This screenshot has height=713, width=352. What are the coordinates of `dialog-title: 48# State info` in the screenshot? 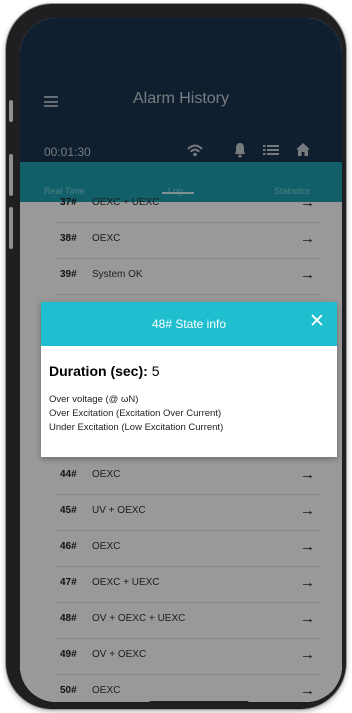 It's located at (189, 324).